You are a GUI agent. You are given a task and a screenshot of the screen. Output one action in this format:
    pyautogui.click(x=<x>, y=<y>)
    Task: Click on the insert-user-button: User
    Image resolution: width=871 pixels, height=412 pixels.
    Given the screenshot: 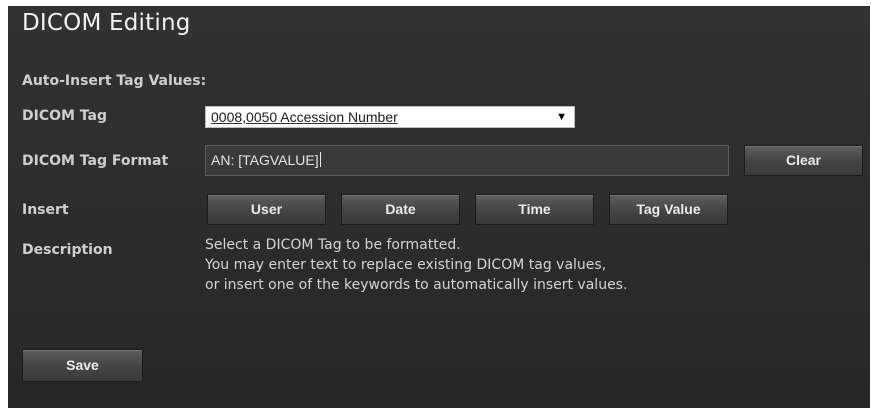 What is the action you would take?
    pyautogui.click(x=266, y=209)
    